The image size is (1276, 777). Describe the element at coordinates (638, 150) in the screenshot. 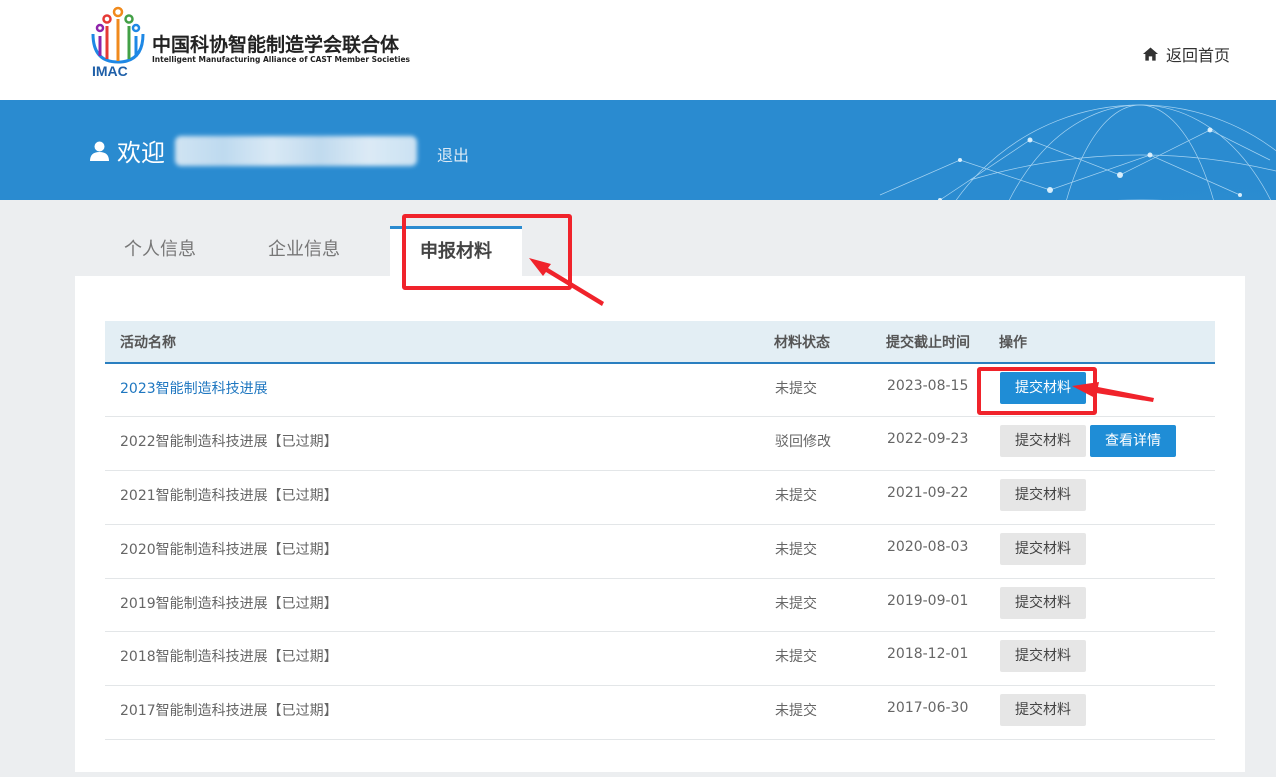

I see `welcome-banner: 欢迎 退出` at that location.